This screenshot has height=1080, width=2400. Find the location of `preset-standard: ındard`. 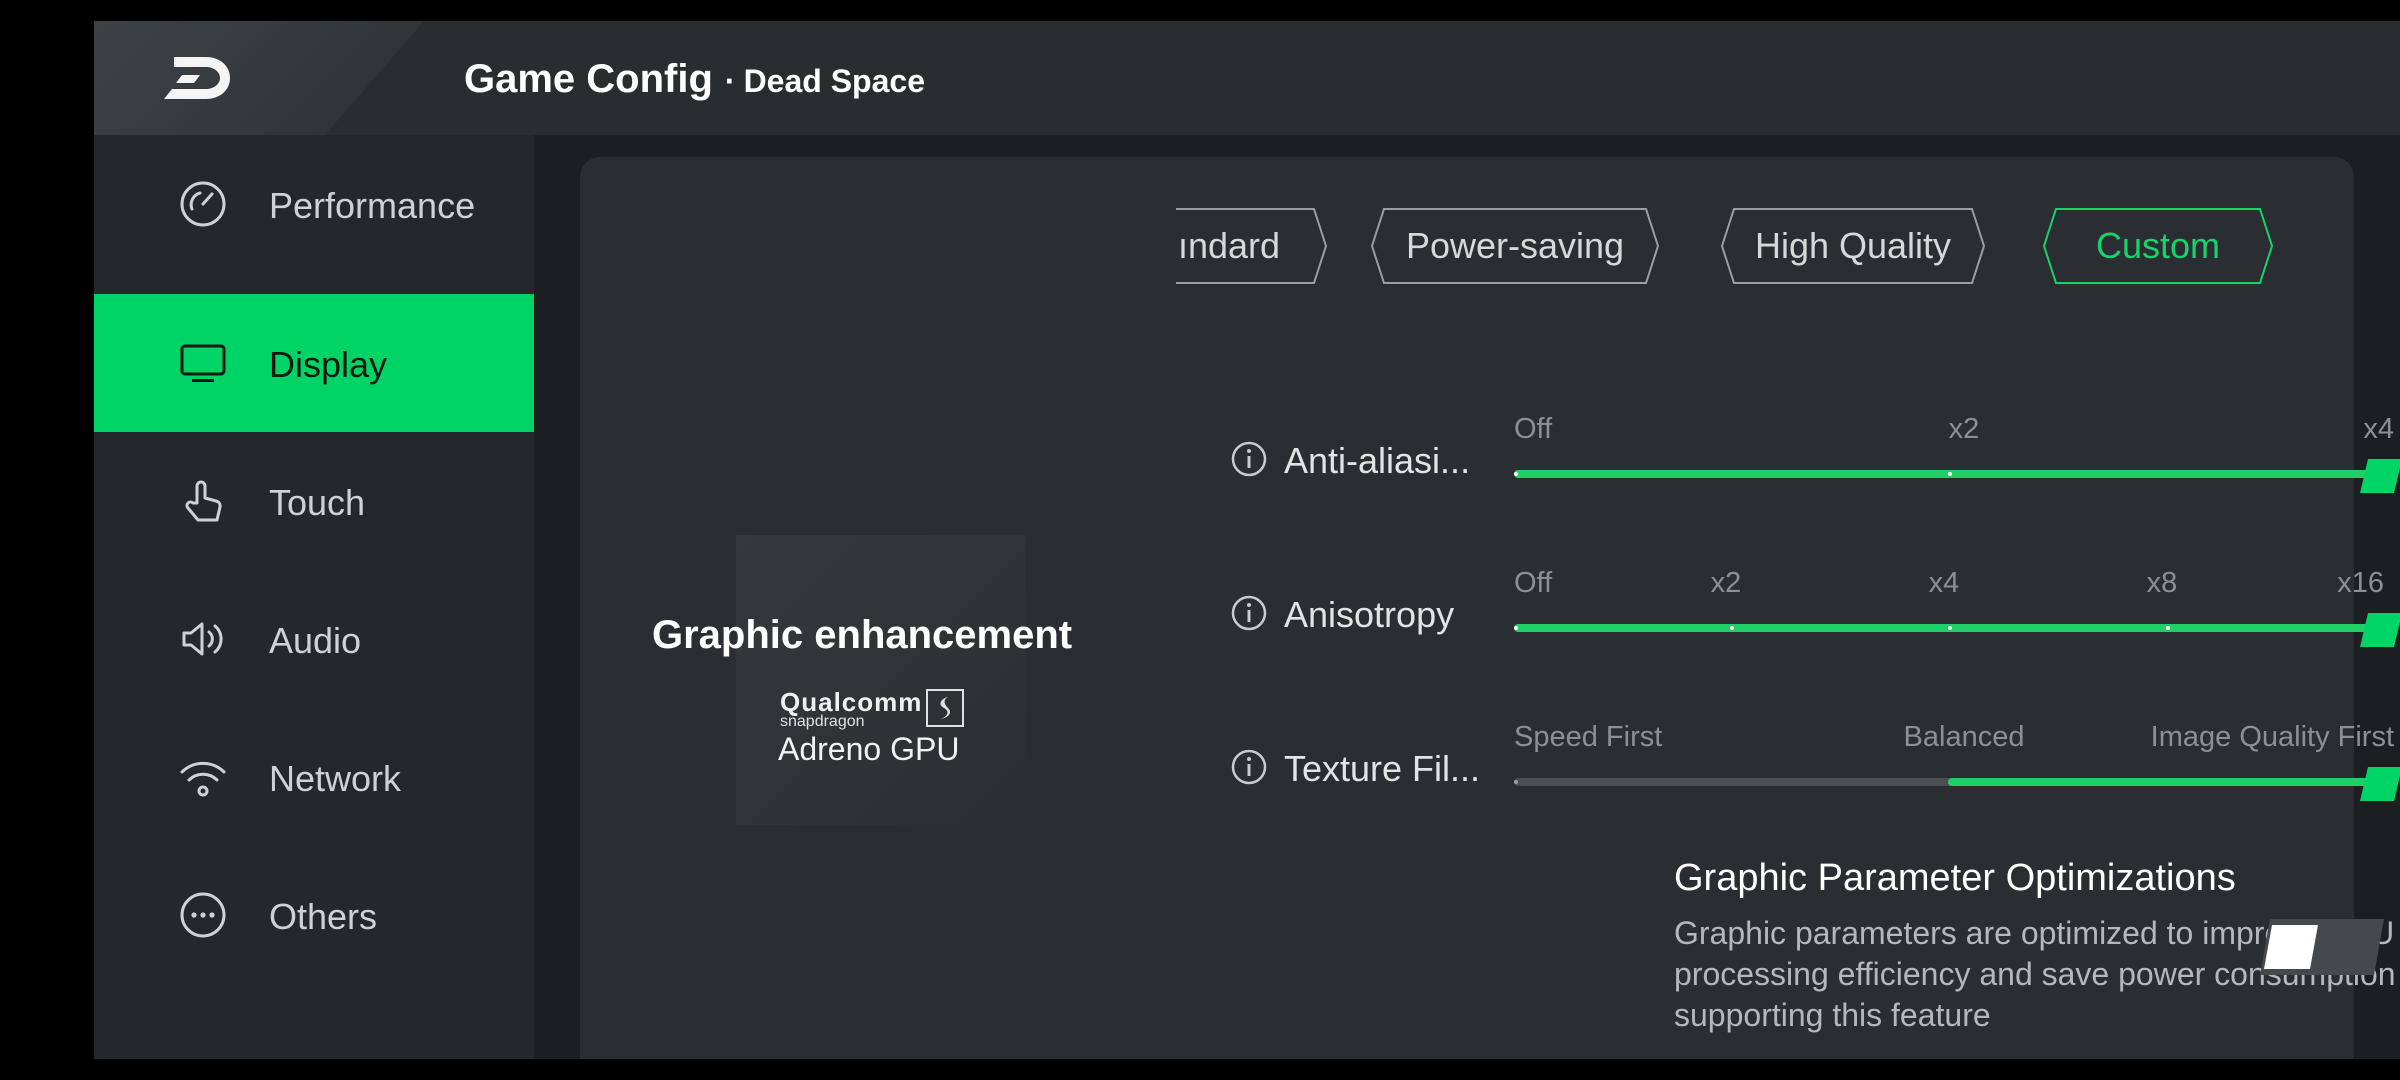

preset-standard: ındard is located at coordinates (1252, 246).